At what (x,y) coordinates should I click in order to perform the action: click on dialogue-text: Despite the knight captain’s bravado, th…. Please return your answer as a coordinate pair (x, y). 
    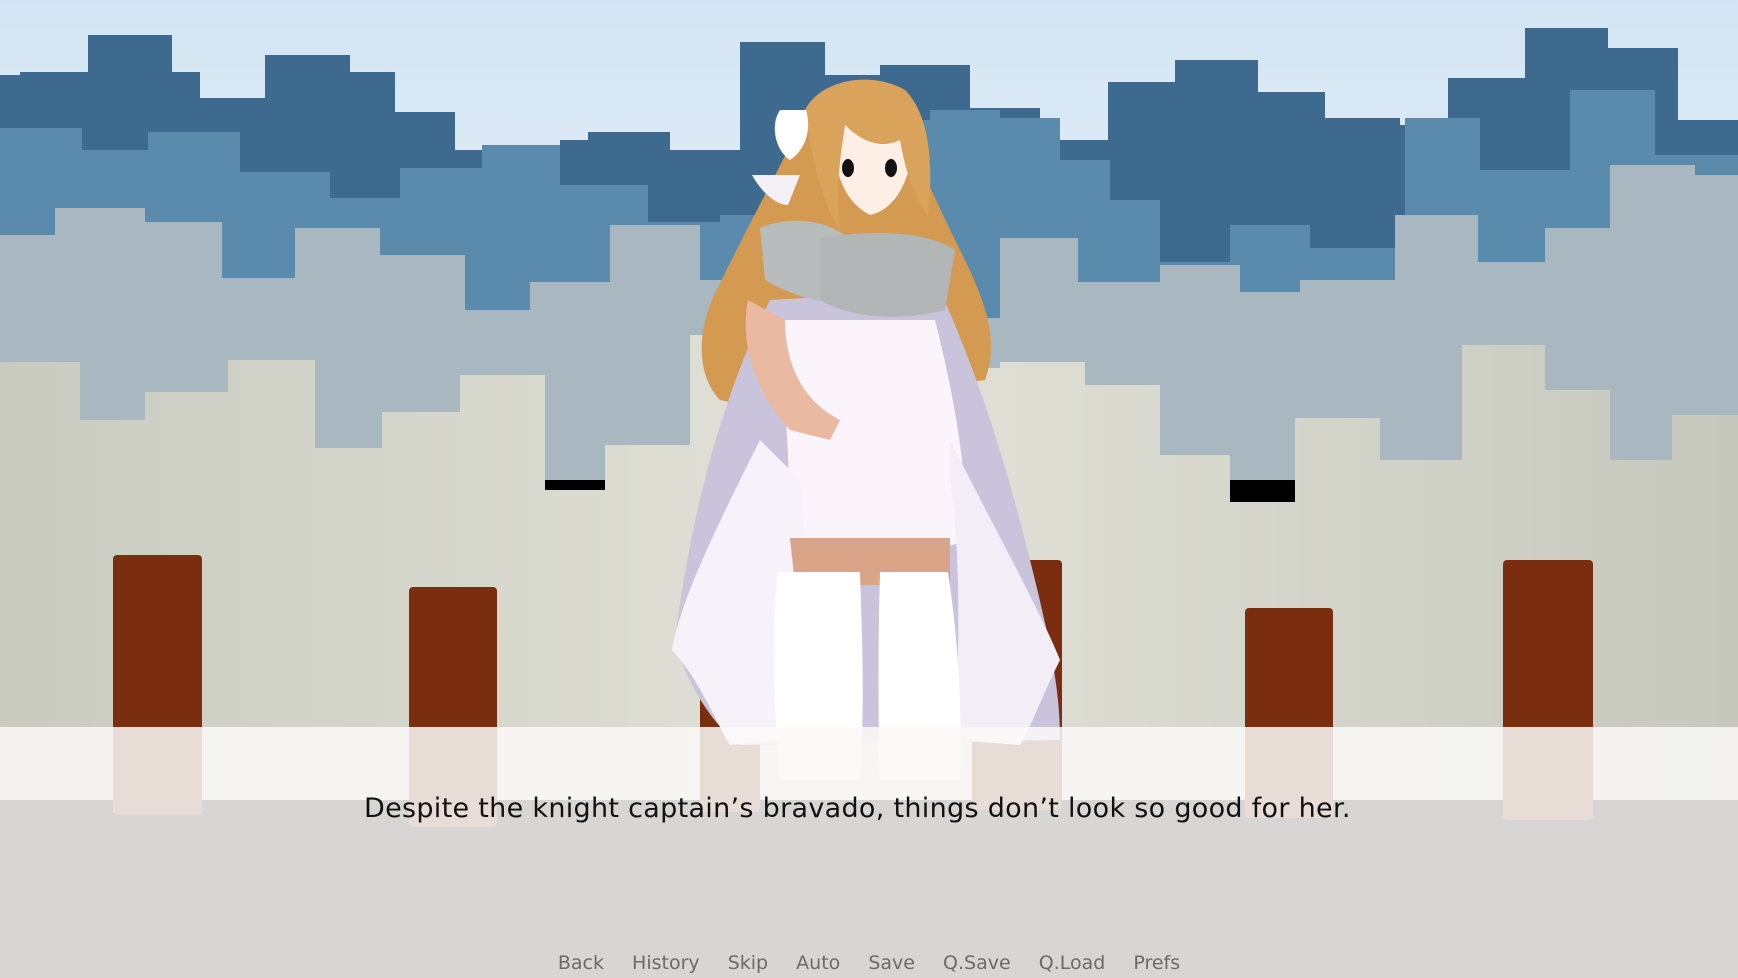
    Looking at the image, I should click on (857, 808).